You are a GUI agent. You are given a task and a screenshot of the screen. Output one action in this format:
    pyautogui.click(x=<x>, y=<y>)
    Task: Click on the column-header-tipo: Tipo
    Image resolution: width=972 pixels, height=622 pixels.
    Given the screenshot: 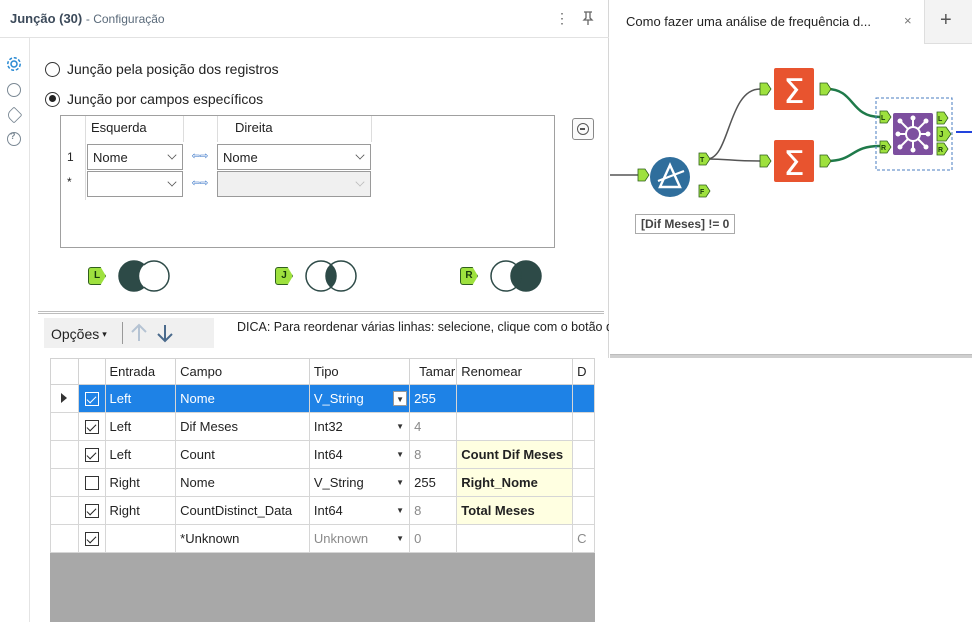 What is the action you would take?
    pyautogui.click(x=359, y=371)
    